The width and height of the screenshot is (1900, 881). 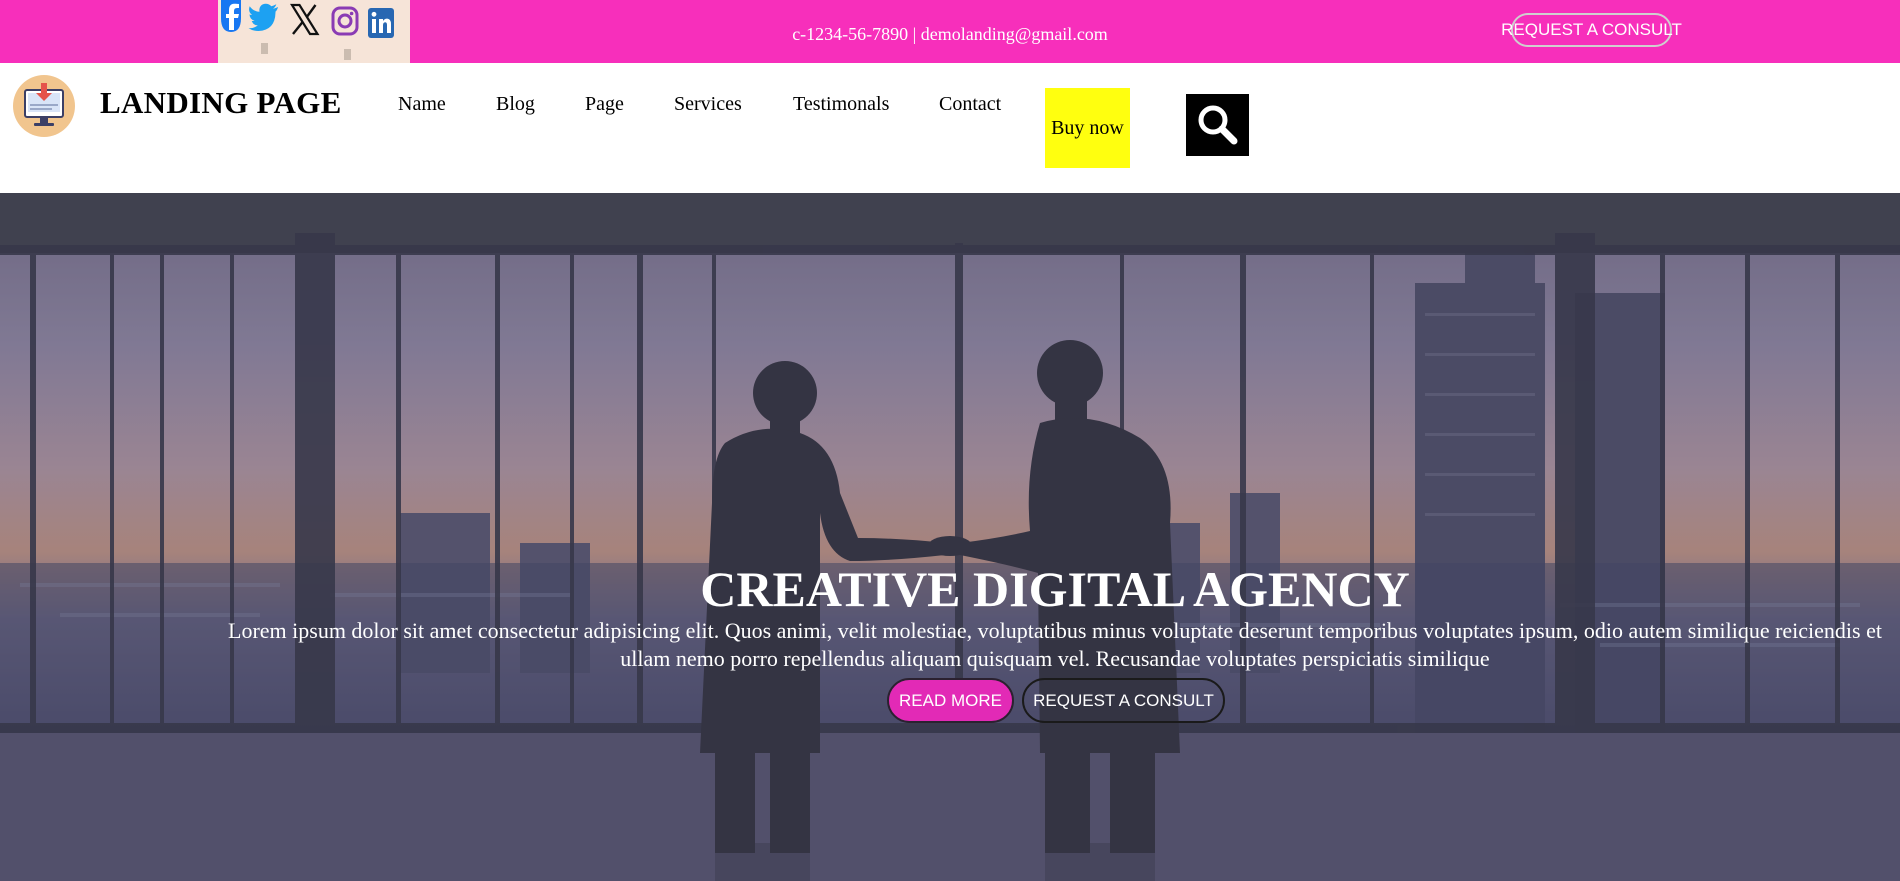 I want to click on nav-item-blog: Blog, so click(x=515, y=104).